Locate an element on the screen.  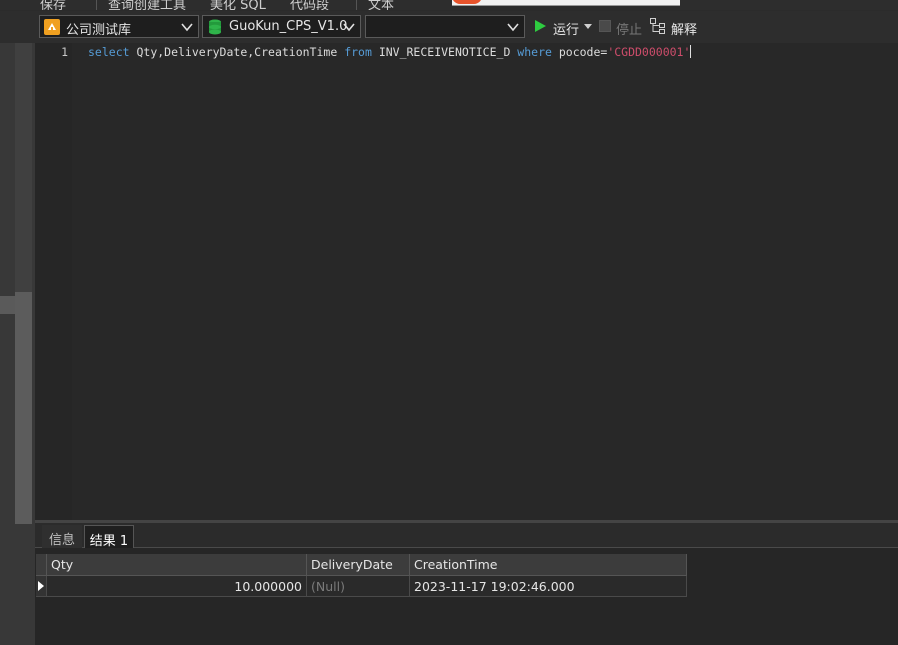
explain-label: 解释 is located at coordinates (684, 30).